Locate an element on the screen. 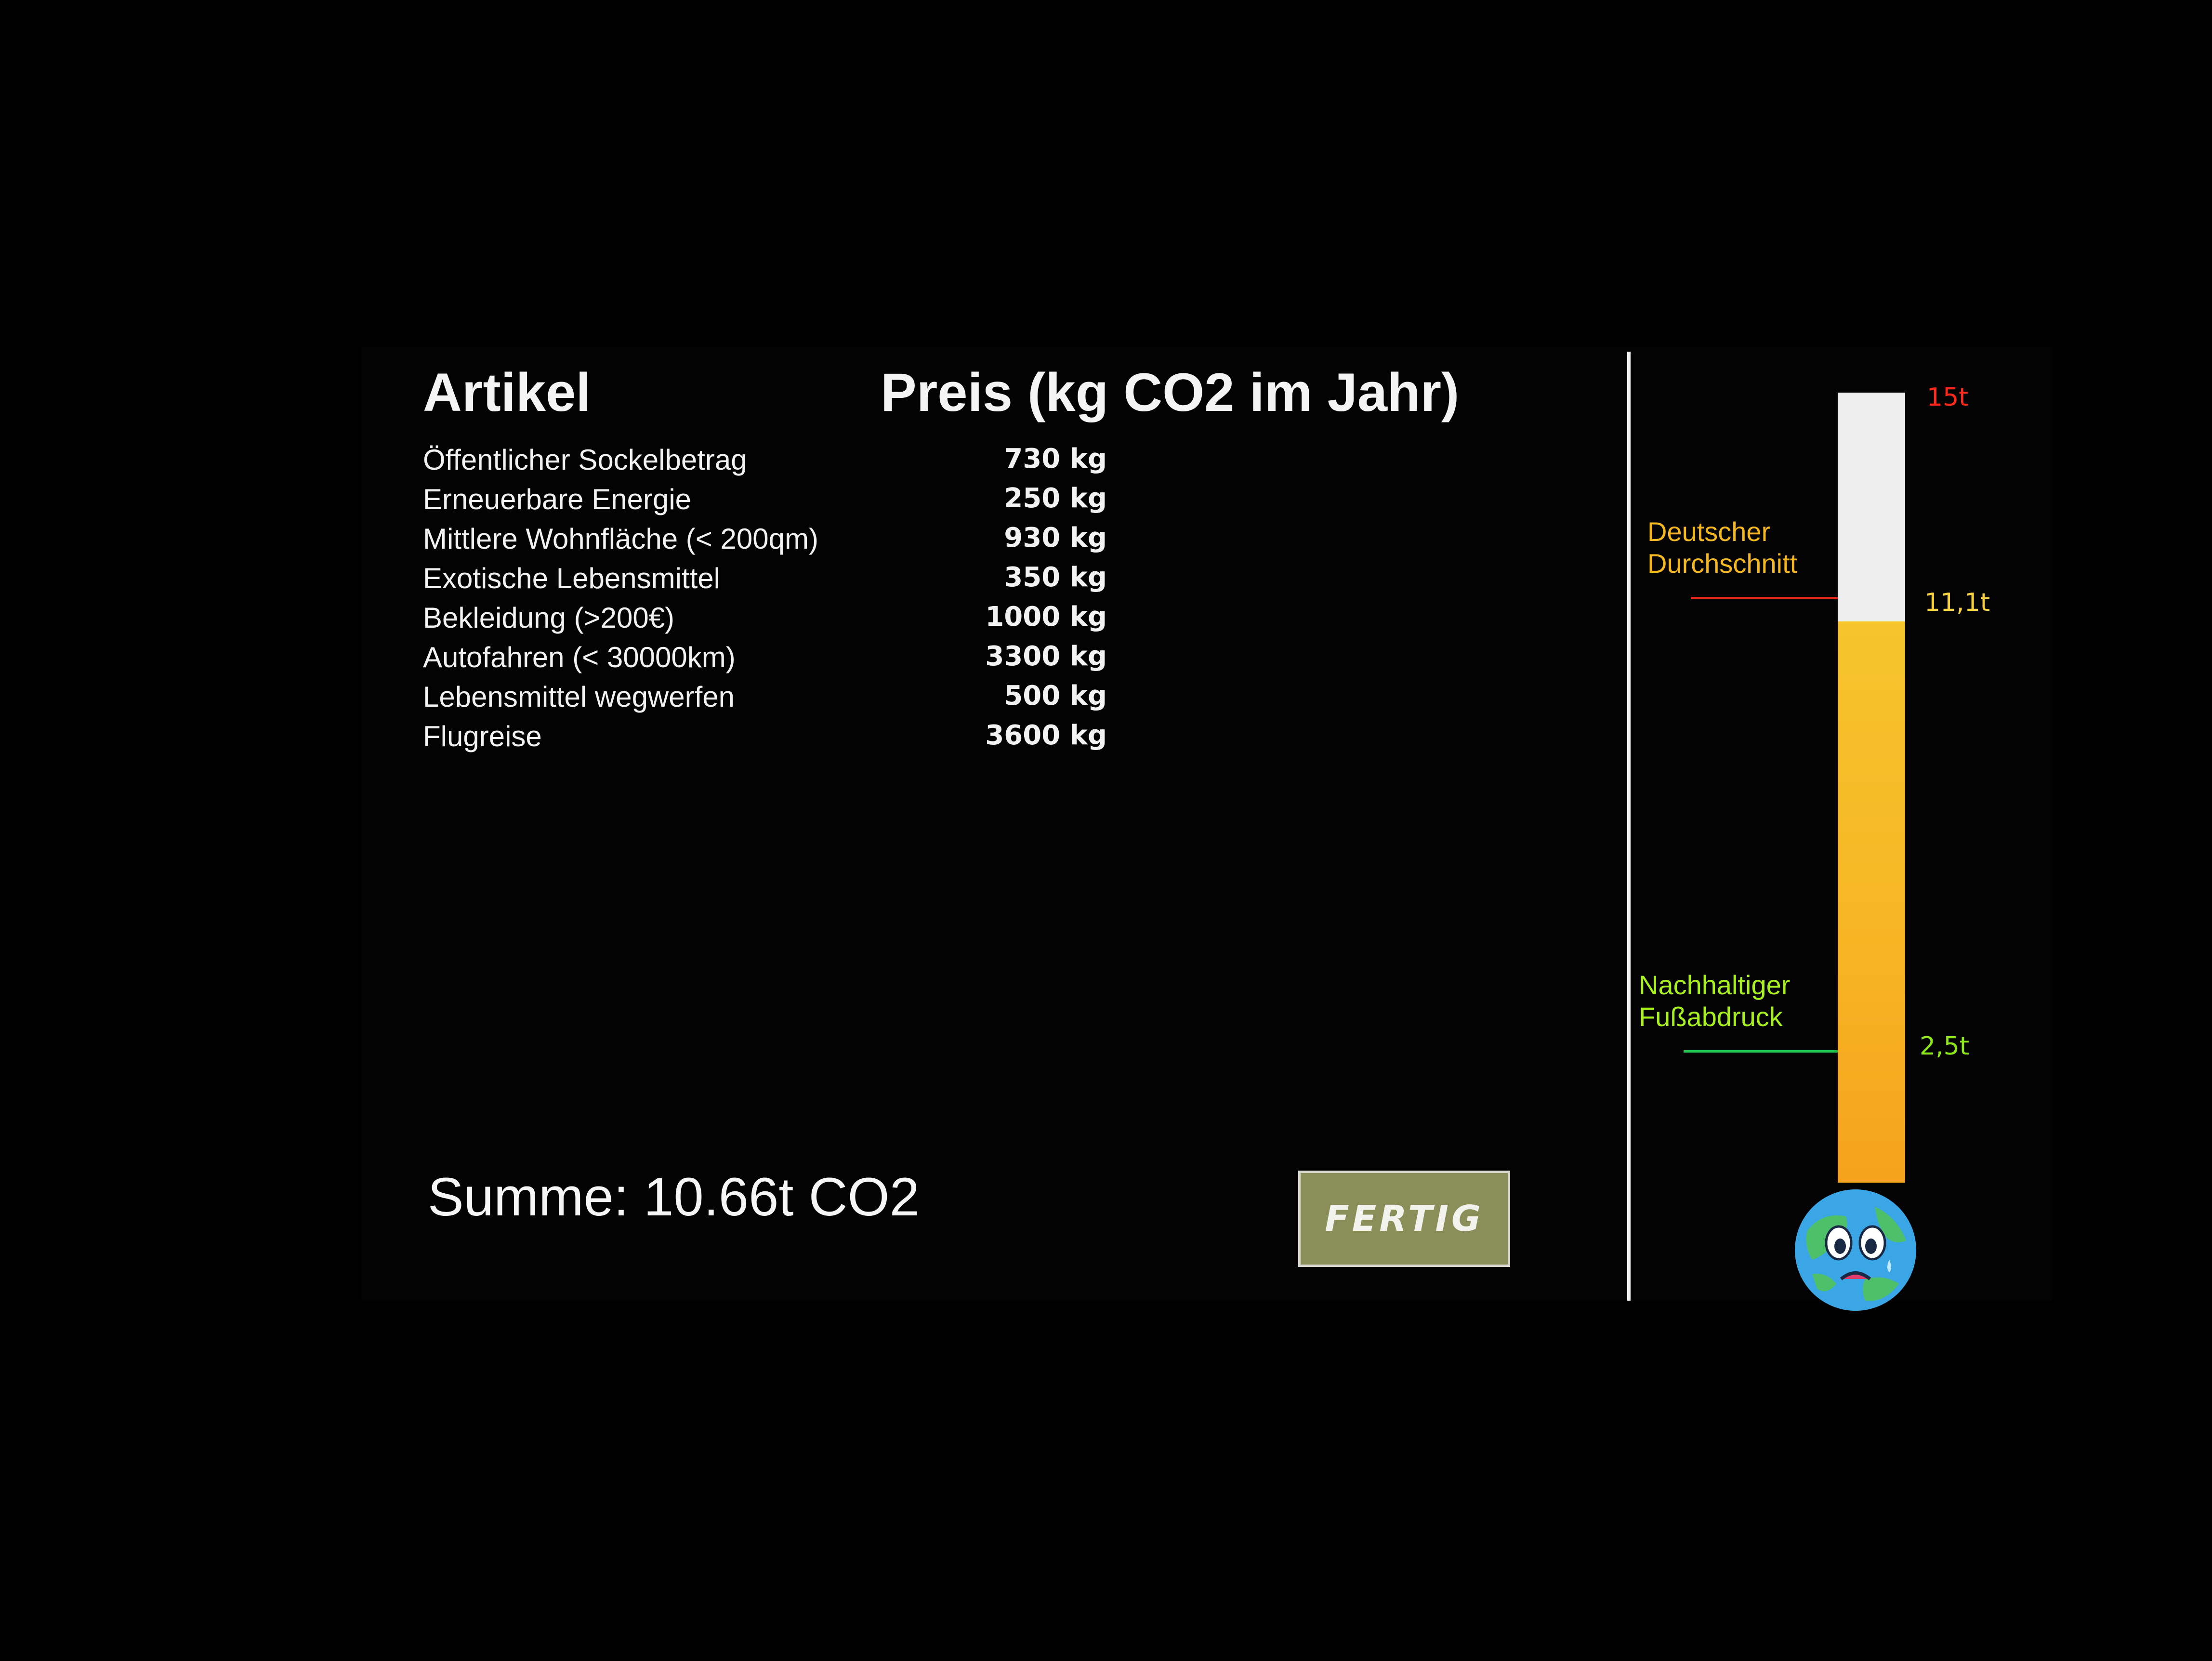 Image resolution: width=2212 pixels, height=1661 pixels. german-average-label: Deutscher Durchschnitt is located at coordinates (1722, 547).